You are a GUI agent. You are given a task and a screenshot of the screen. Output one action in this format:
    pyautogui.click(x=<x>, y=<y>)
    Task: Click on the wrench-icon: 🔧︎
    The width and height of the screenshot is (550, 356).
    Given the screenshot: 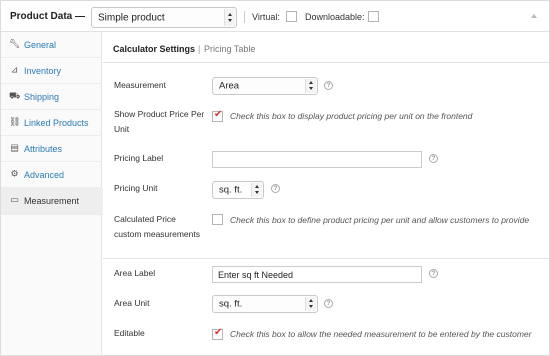 What is the action you would take?
    pyautogui.click(x=15, y=44)
    